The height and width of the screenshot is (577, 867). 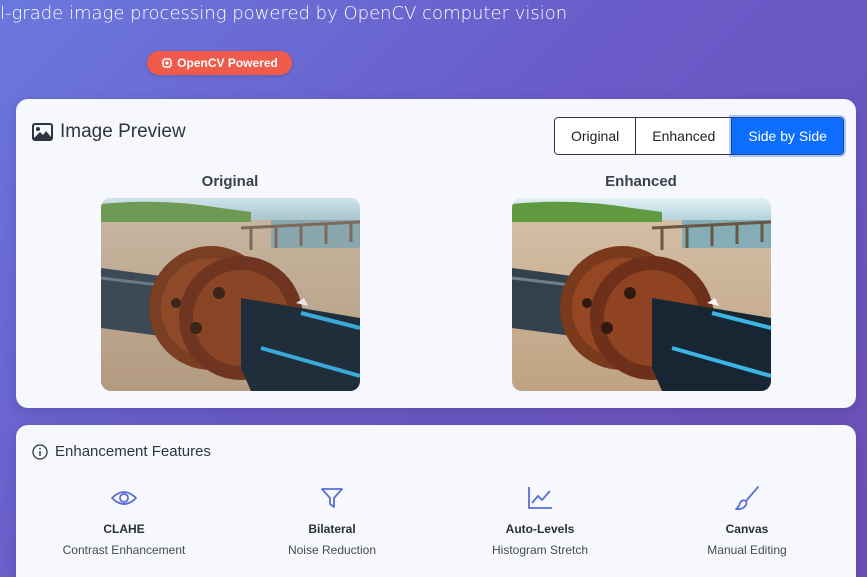 I want to click on enhanced-pane-label: Enhanced, so click(x=641, y=181).